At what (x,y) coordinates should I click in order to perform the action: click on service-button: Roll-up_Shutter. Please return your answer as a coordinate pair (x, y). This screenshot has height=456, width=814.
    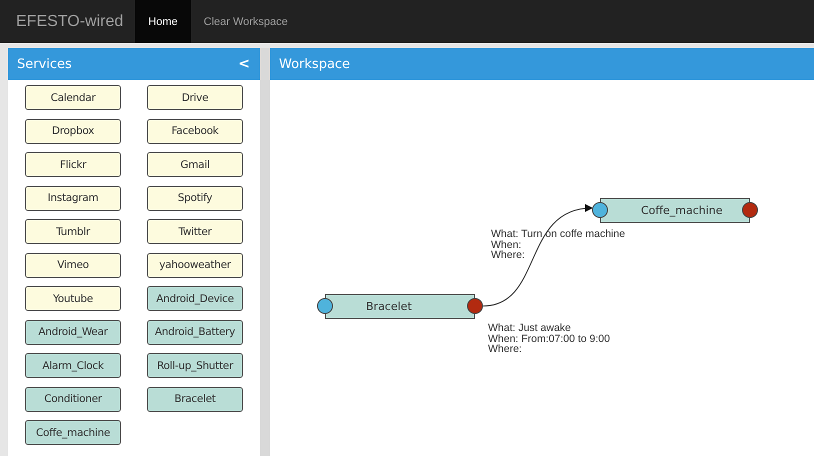
    Looking at the image, I should click on (195, 365).